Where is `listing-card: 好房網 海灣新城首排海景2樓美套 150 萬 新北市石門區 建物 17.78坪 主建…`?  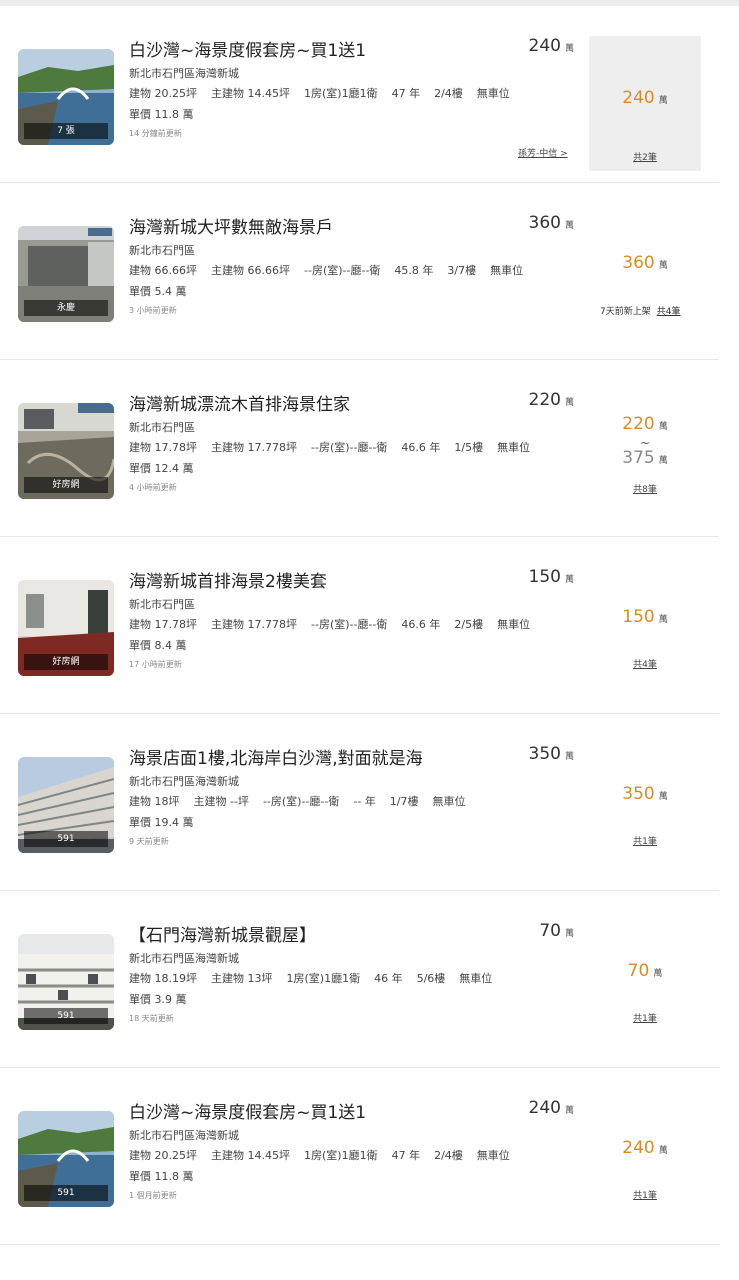 listing-card: 好房網 海灣新城首排海景2樓美套 150 萬 新北市石門區 建物 17.78坪 主建… is located at coordinates (359, 625).